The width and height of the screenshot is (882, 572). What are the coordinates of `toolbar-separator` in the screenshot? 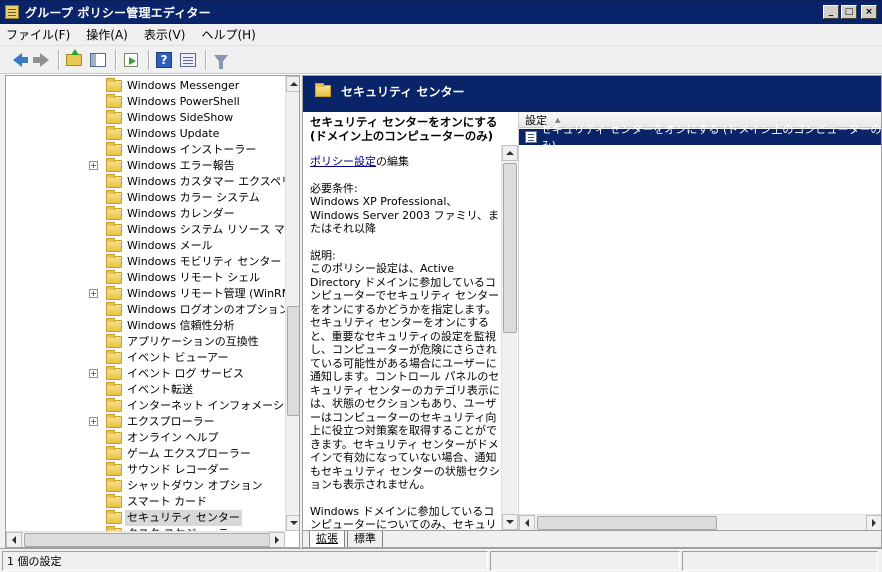 It's located at (148, 59).